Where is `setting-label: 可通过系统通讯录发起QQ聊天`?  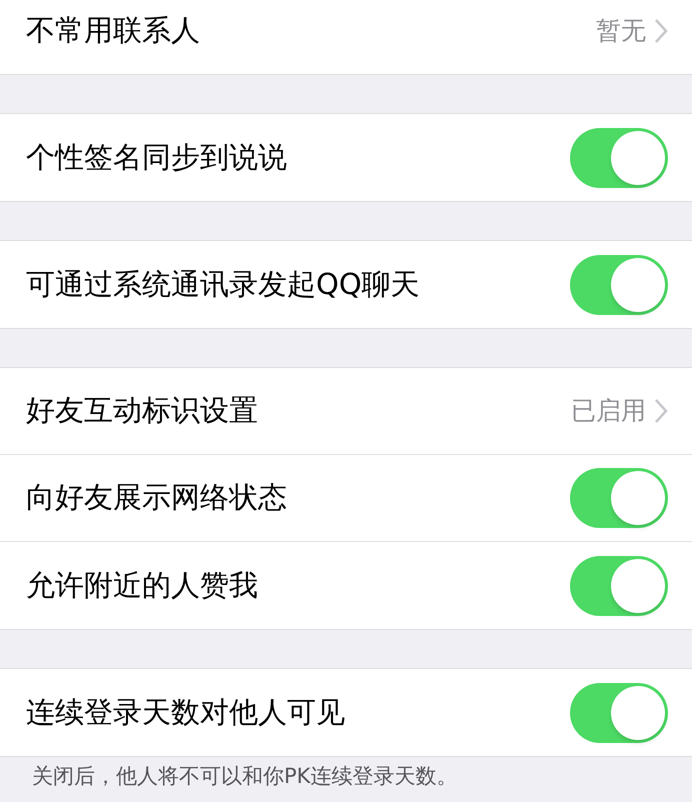
setting-label: 可通过系统通讯录发起QQ聊天 is located at coordinates (223, 284).